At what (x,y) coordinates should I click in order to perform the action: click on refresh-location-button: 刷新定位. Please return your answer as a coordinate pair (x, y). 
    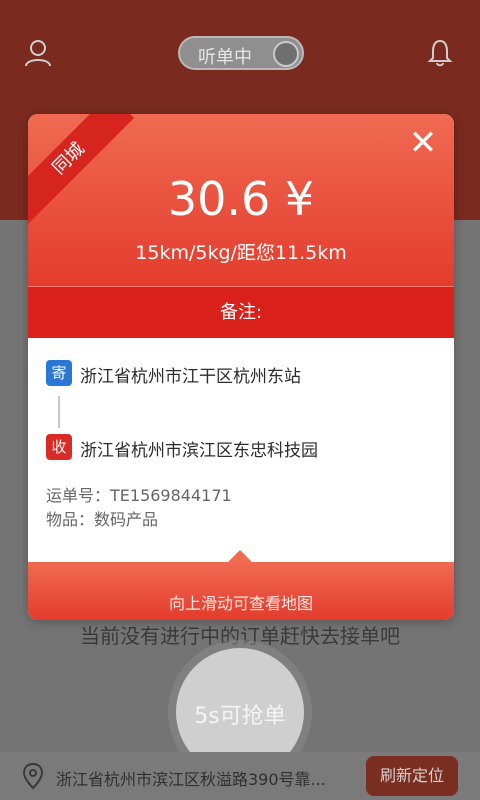
    Looking at the image, I should click on (412, 776).